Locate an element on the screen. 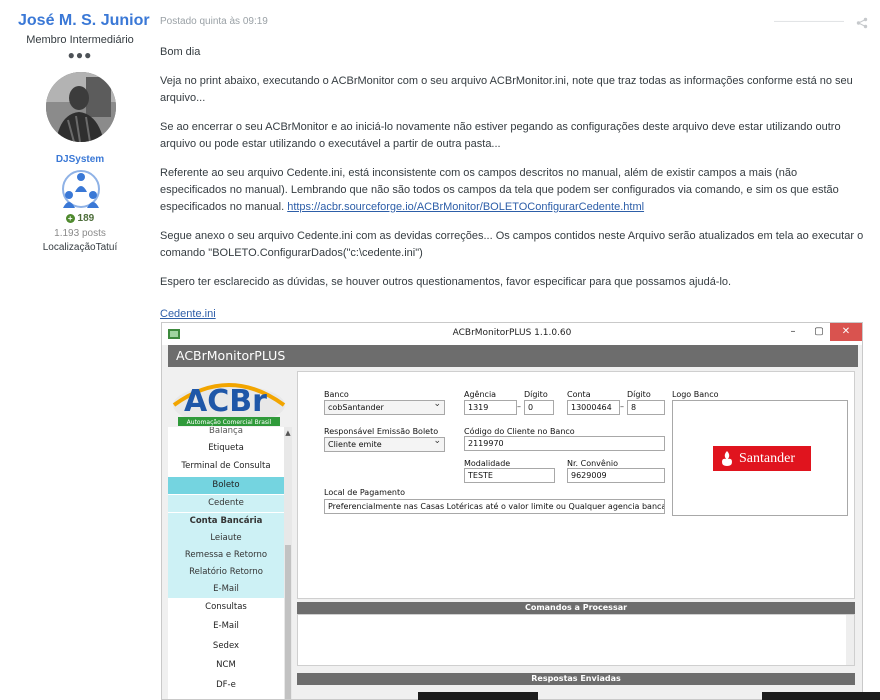 The width and height of the screenshot is (880, 700). menu-item: Remessa e Retorno is located at coordinates (226, 555).